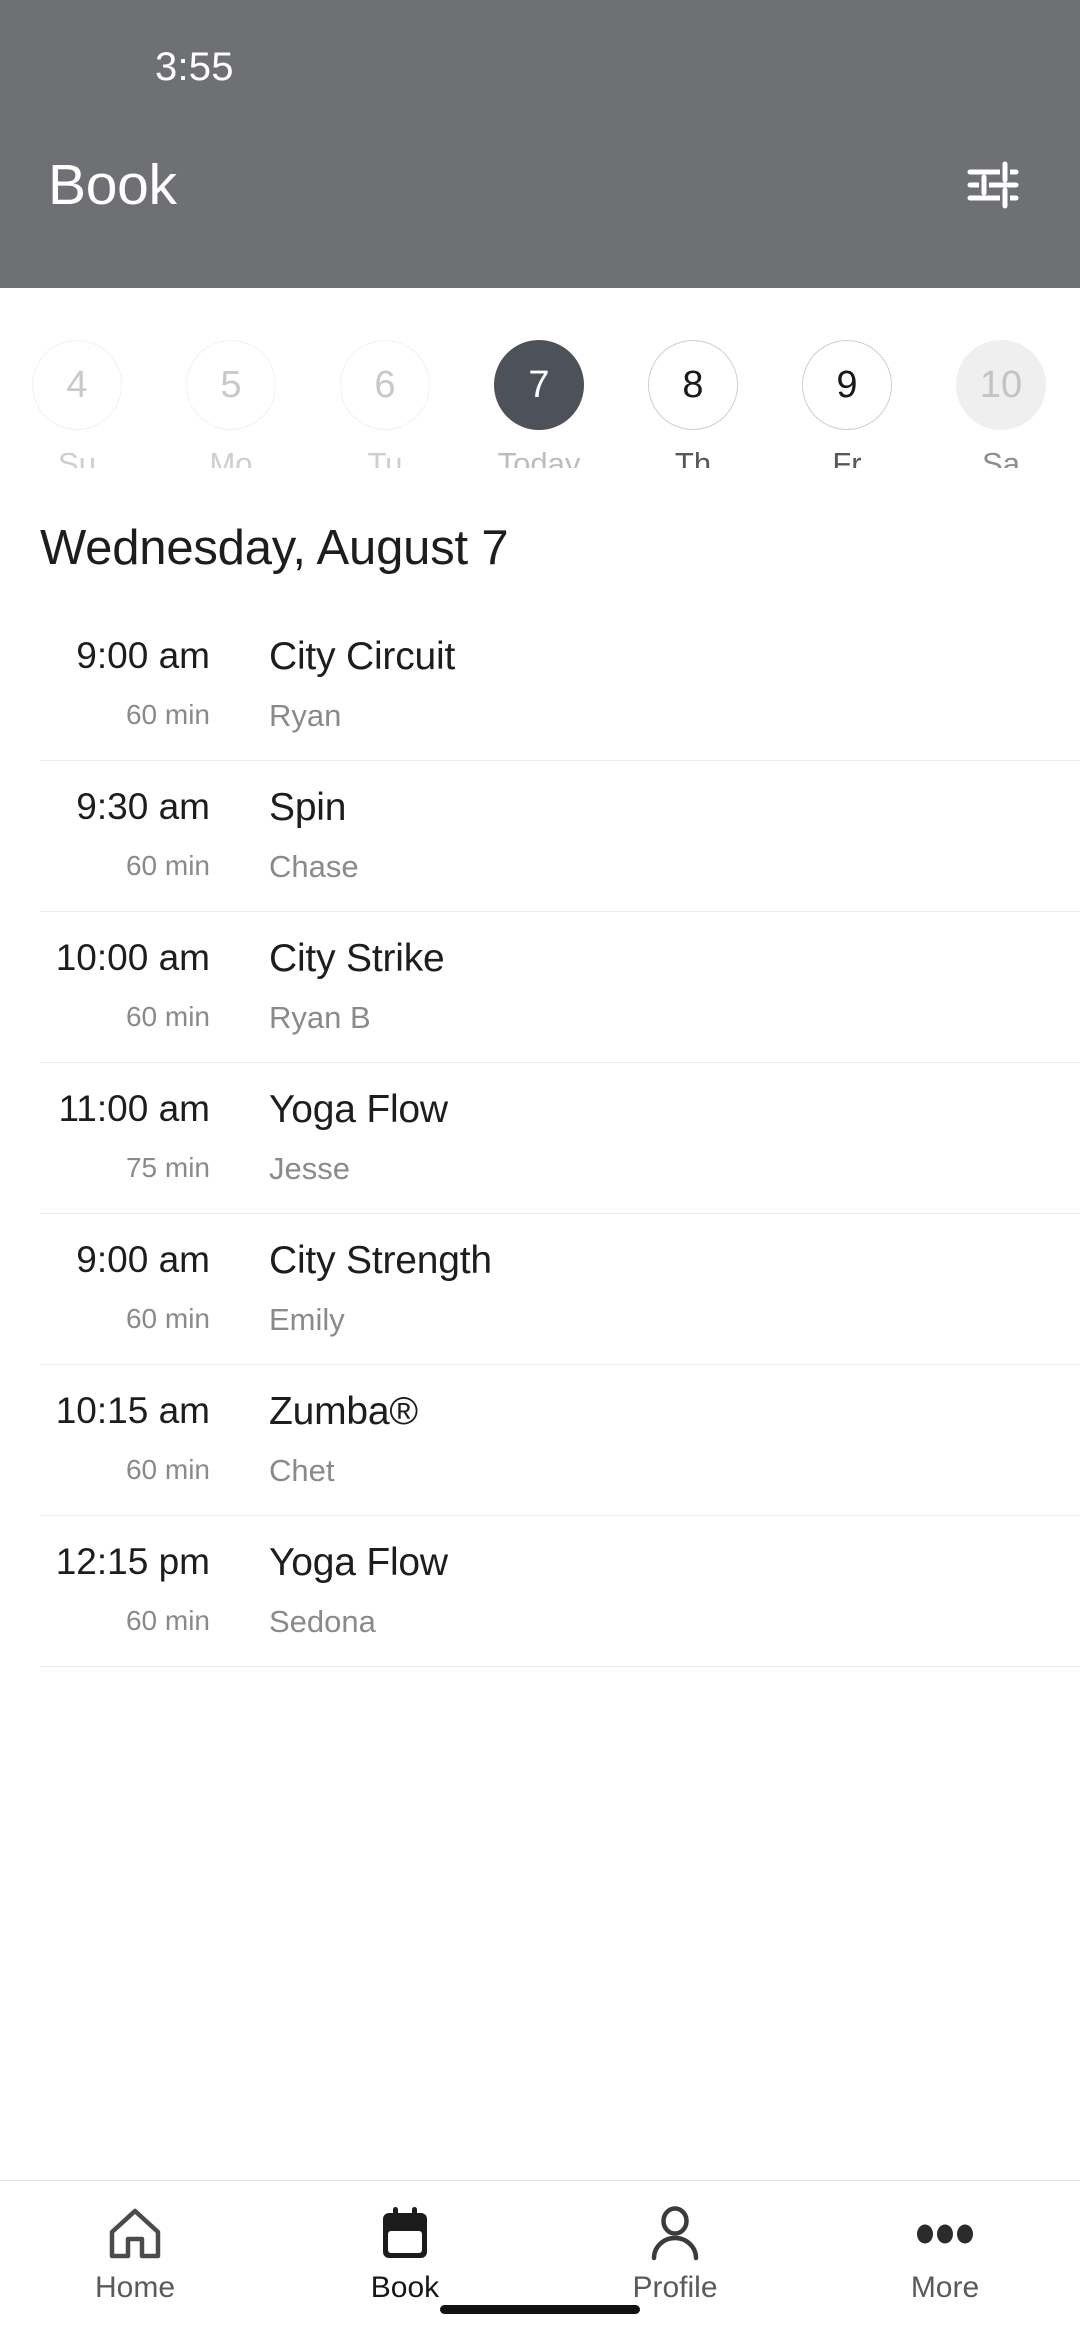 The width and height of the screenshot is (1080, 2340). What do you see at coordinates (540, 2309) in the screenshot?
I see `home-indicator` at bounding box center [540, 2309].